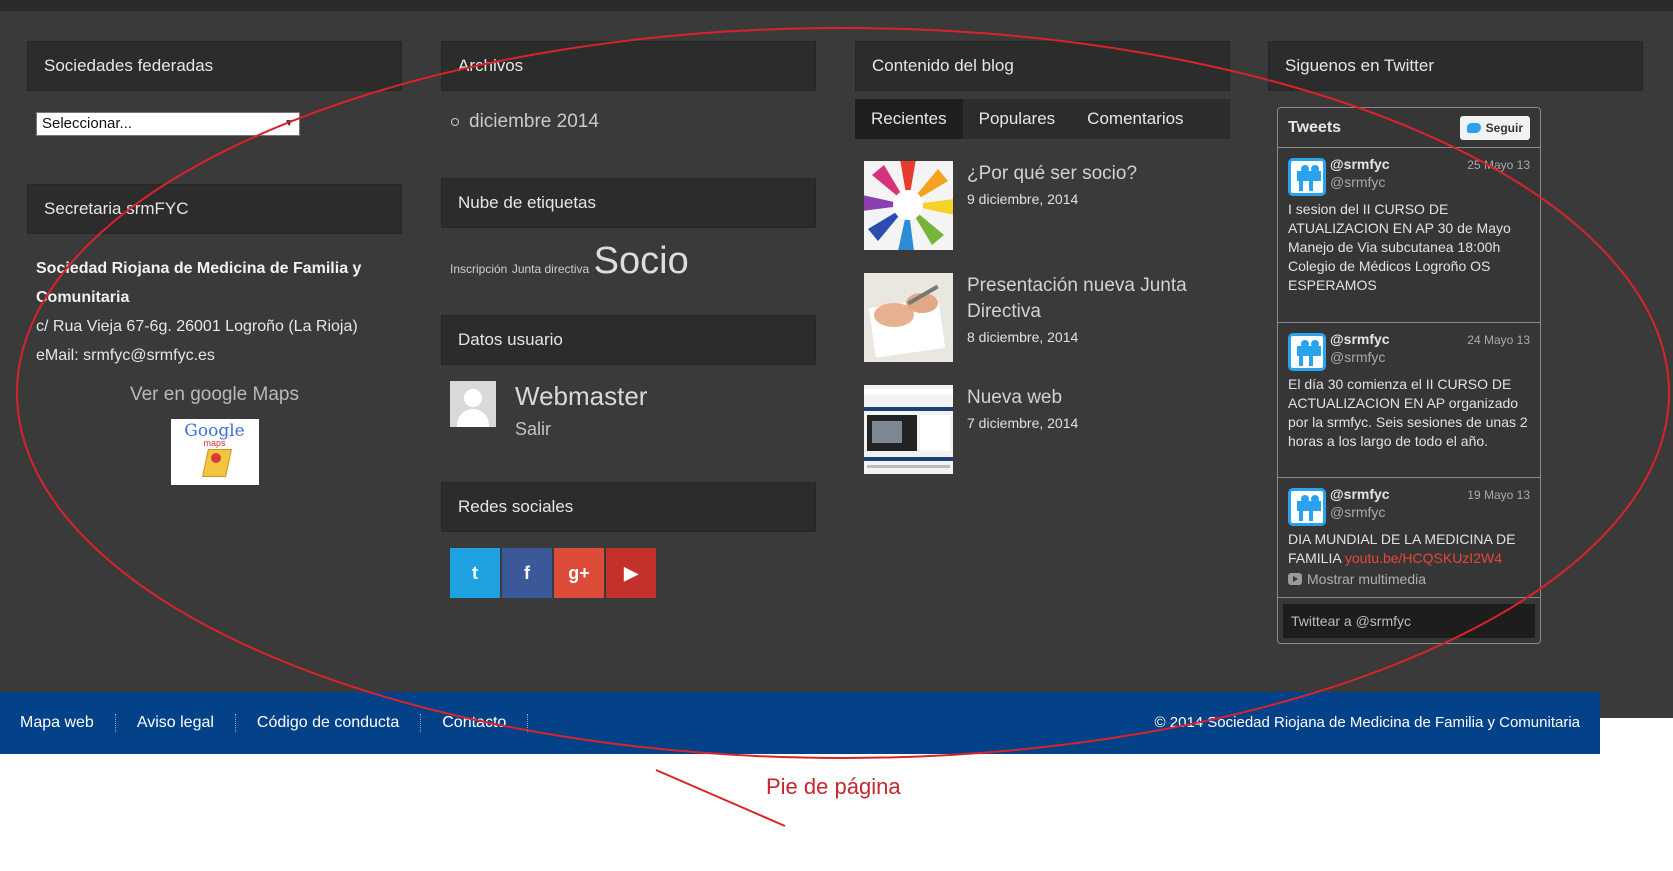 This screenshot has height=871, width=1673. I want to click on tweet-compose-input: Twittear a @srmfyc, so click(1409, 621).